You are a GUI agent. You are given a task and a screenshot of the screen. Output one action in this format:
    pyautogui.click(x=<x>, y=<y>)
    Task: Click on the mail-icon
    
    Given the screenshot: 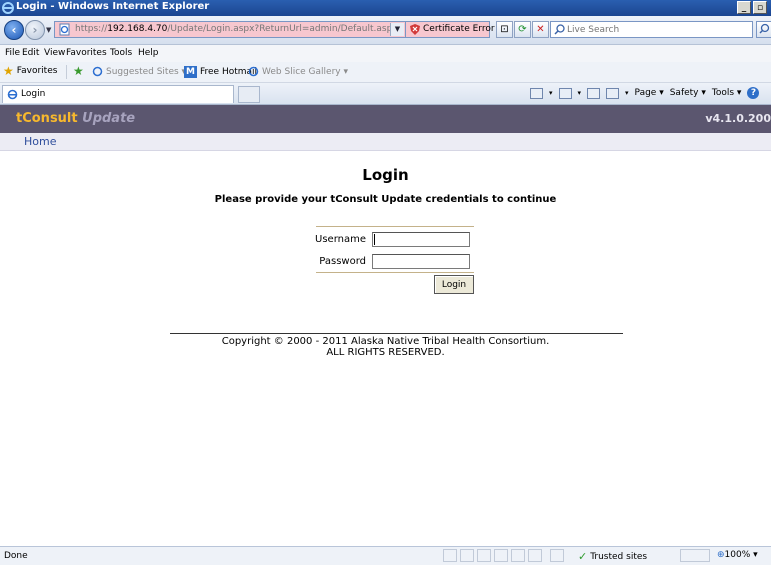 What is the action you would take?
    pyautogui.click(x=594, y=93)
    